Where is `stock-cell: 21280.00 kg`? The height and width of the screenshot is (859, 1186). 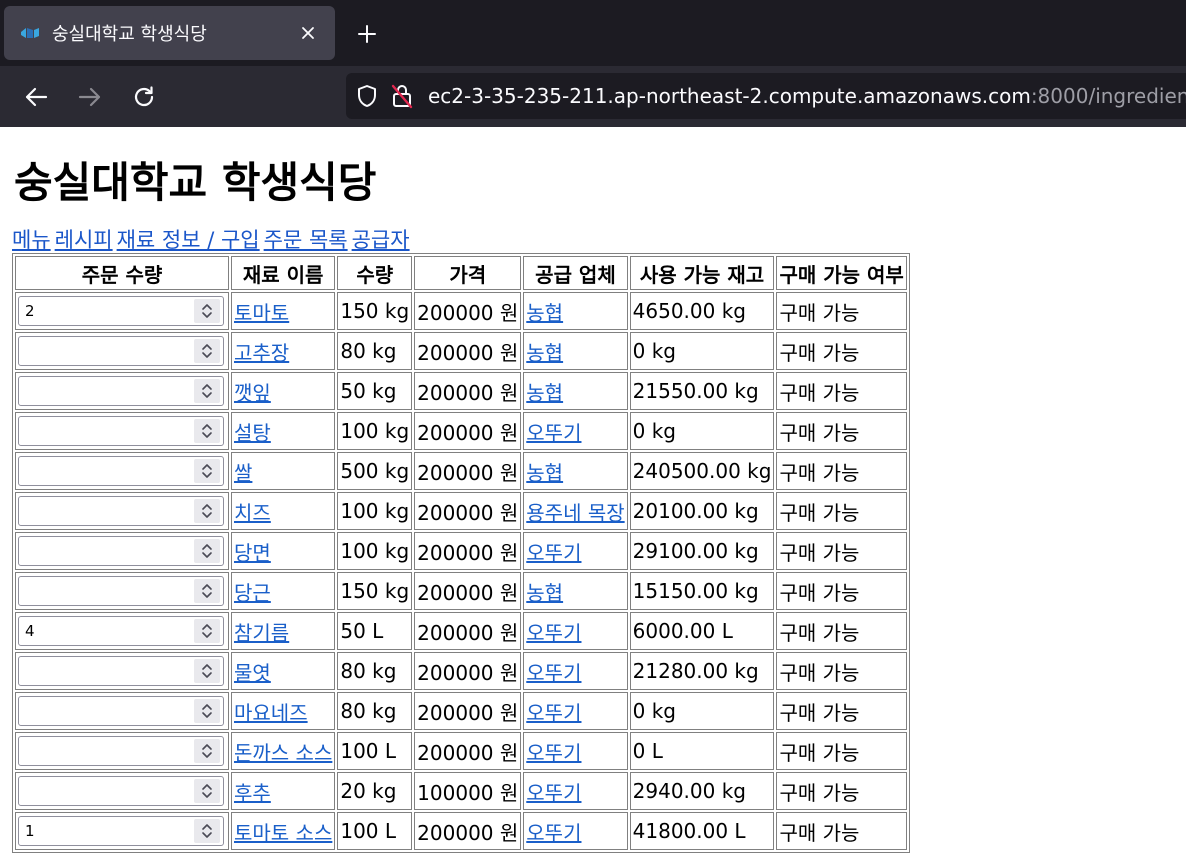 stock-cell: 21280.00 kg is located at coordinates (702, 671).